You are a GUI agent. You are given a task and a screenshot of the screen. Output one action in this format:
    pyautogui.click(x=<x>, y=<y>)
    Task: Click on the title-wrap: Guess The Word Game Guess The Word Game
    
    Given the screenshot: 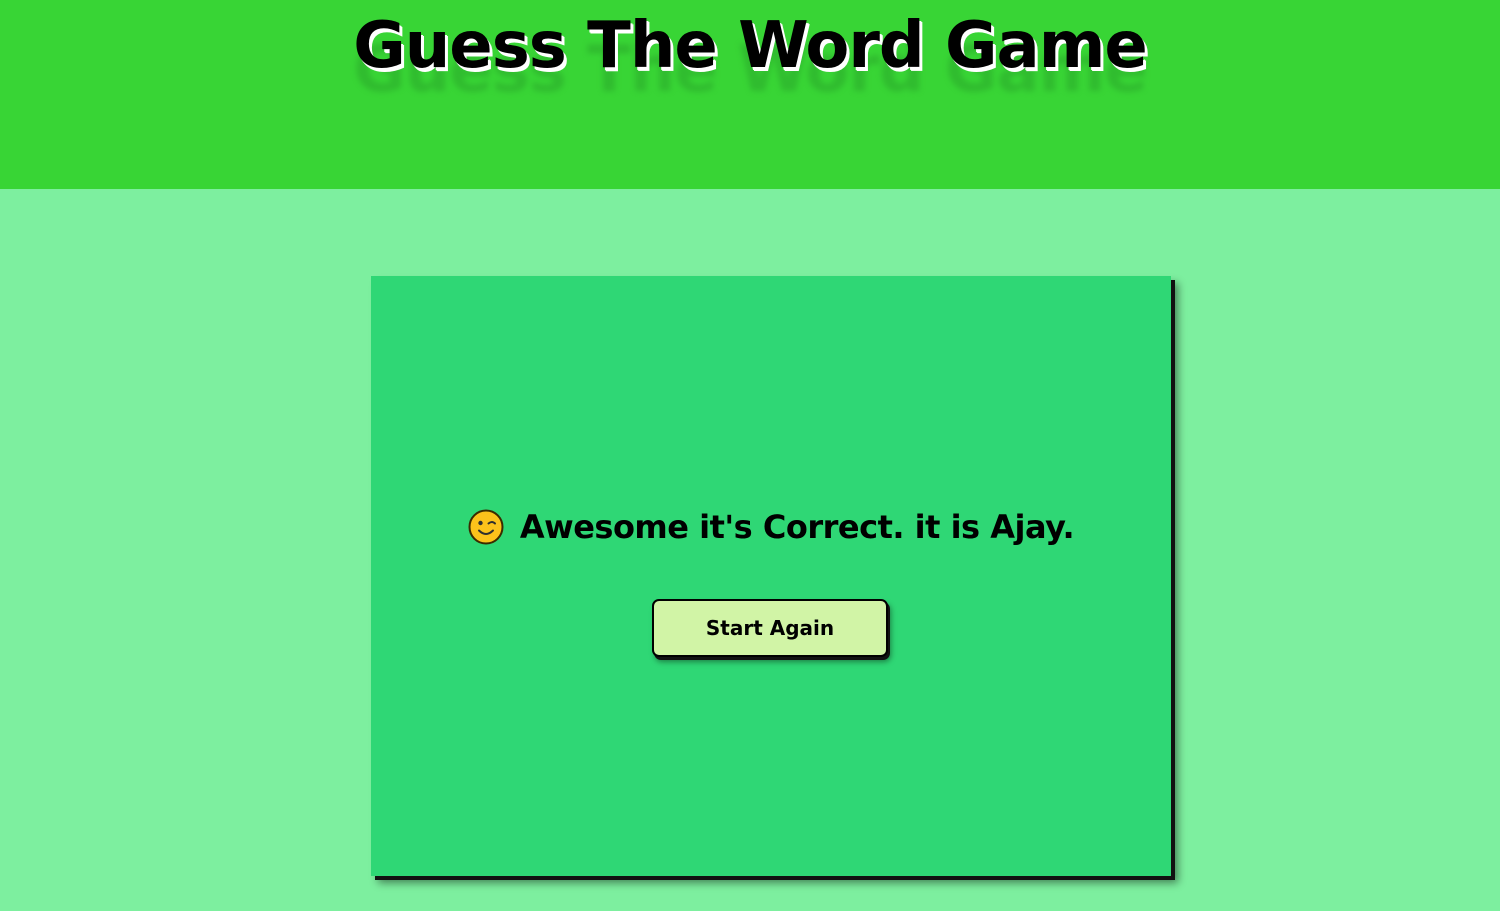 What is the action you would take?
    pyautogui.click(x=750, y=61)
    